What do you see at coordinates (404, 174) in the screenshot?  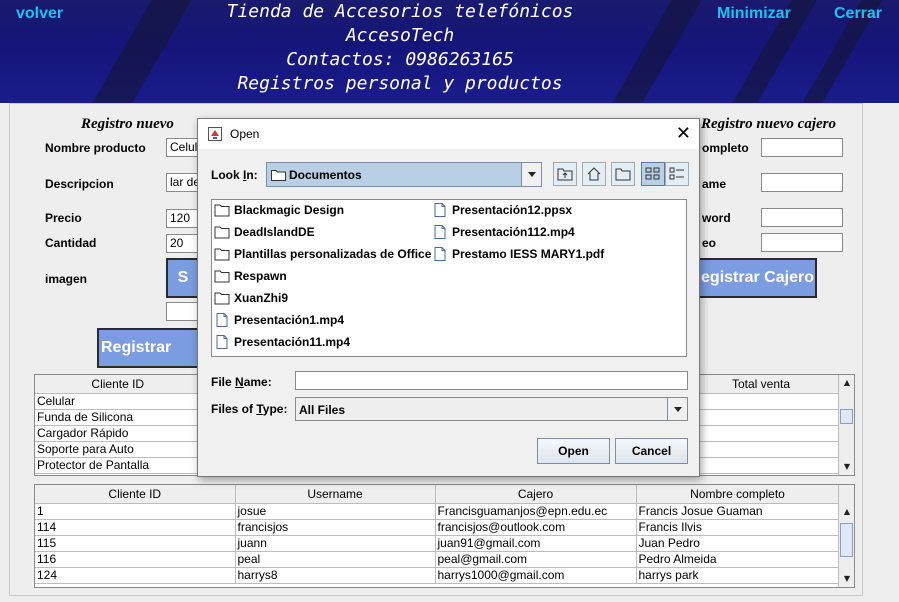 I see `look-in-dropdown: Documentos` at bounding box center [404, 174].